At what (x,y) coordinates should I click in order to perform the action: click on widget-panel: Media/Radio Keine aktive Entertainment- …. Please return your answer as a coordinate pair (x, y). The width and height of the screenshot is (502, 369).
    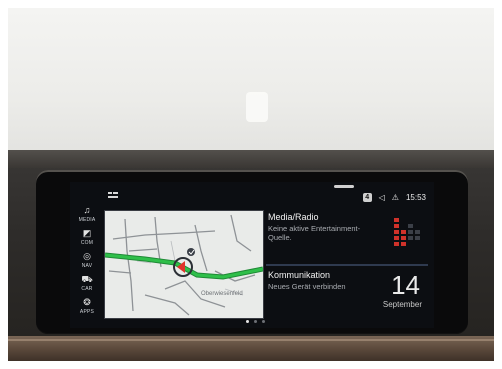
    Looking at the image, I should click on (347, 263).